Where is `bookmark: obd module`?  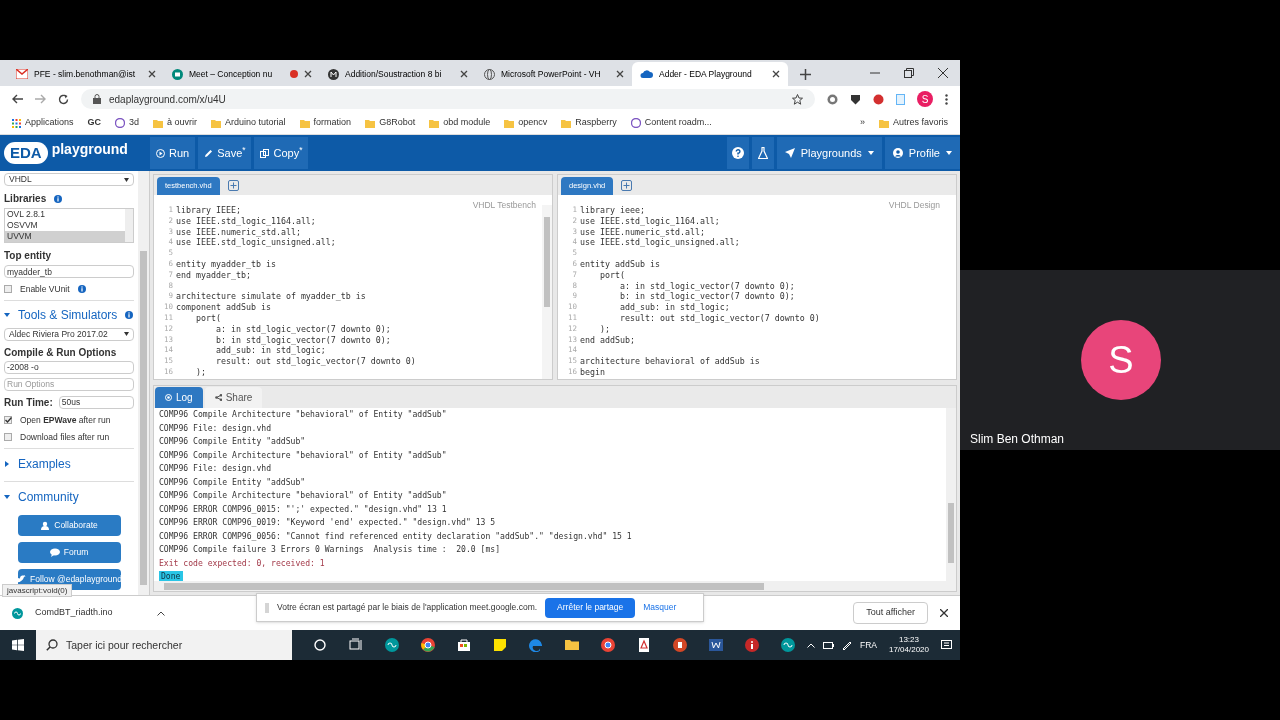 bookmark: obd module is located at coordinates (460, 123).